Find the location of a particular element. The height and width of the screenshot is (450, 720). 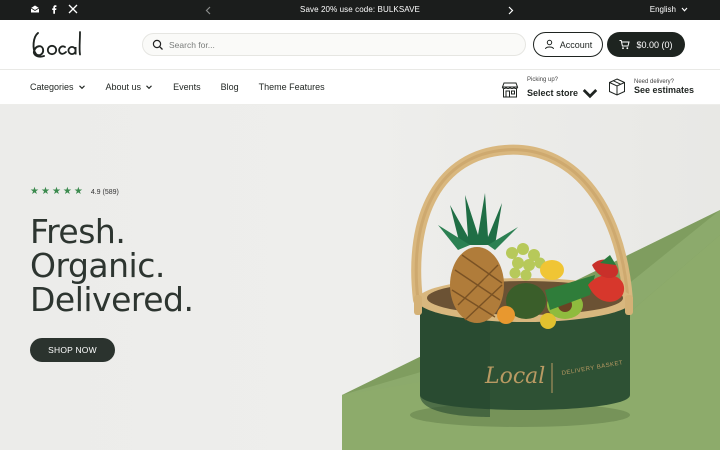

social-links is located at coordinates (54, 9).